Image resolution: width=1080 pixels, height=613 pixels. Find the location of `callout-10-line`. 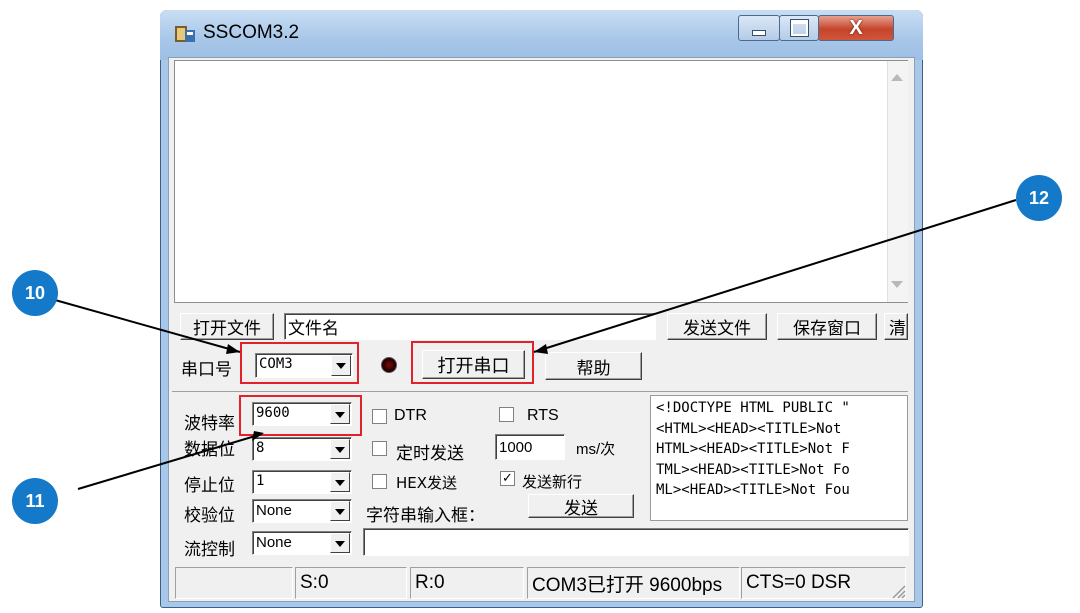

callout-10-line is located at coordinates (147, 326).